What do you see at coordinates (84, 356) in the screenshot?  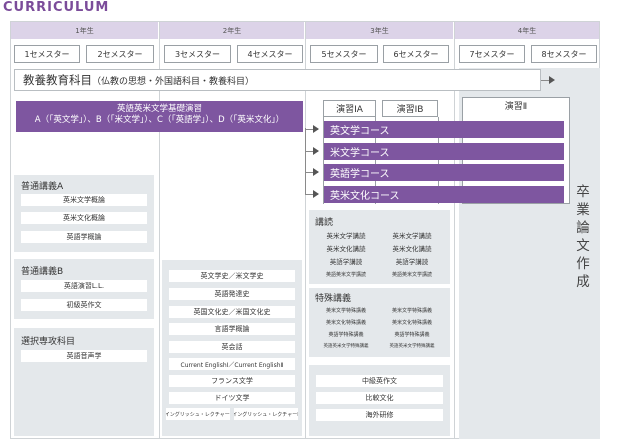 I see `list-item: 英語音声学` at bounding box center [84, 356].